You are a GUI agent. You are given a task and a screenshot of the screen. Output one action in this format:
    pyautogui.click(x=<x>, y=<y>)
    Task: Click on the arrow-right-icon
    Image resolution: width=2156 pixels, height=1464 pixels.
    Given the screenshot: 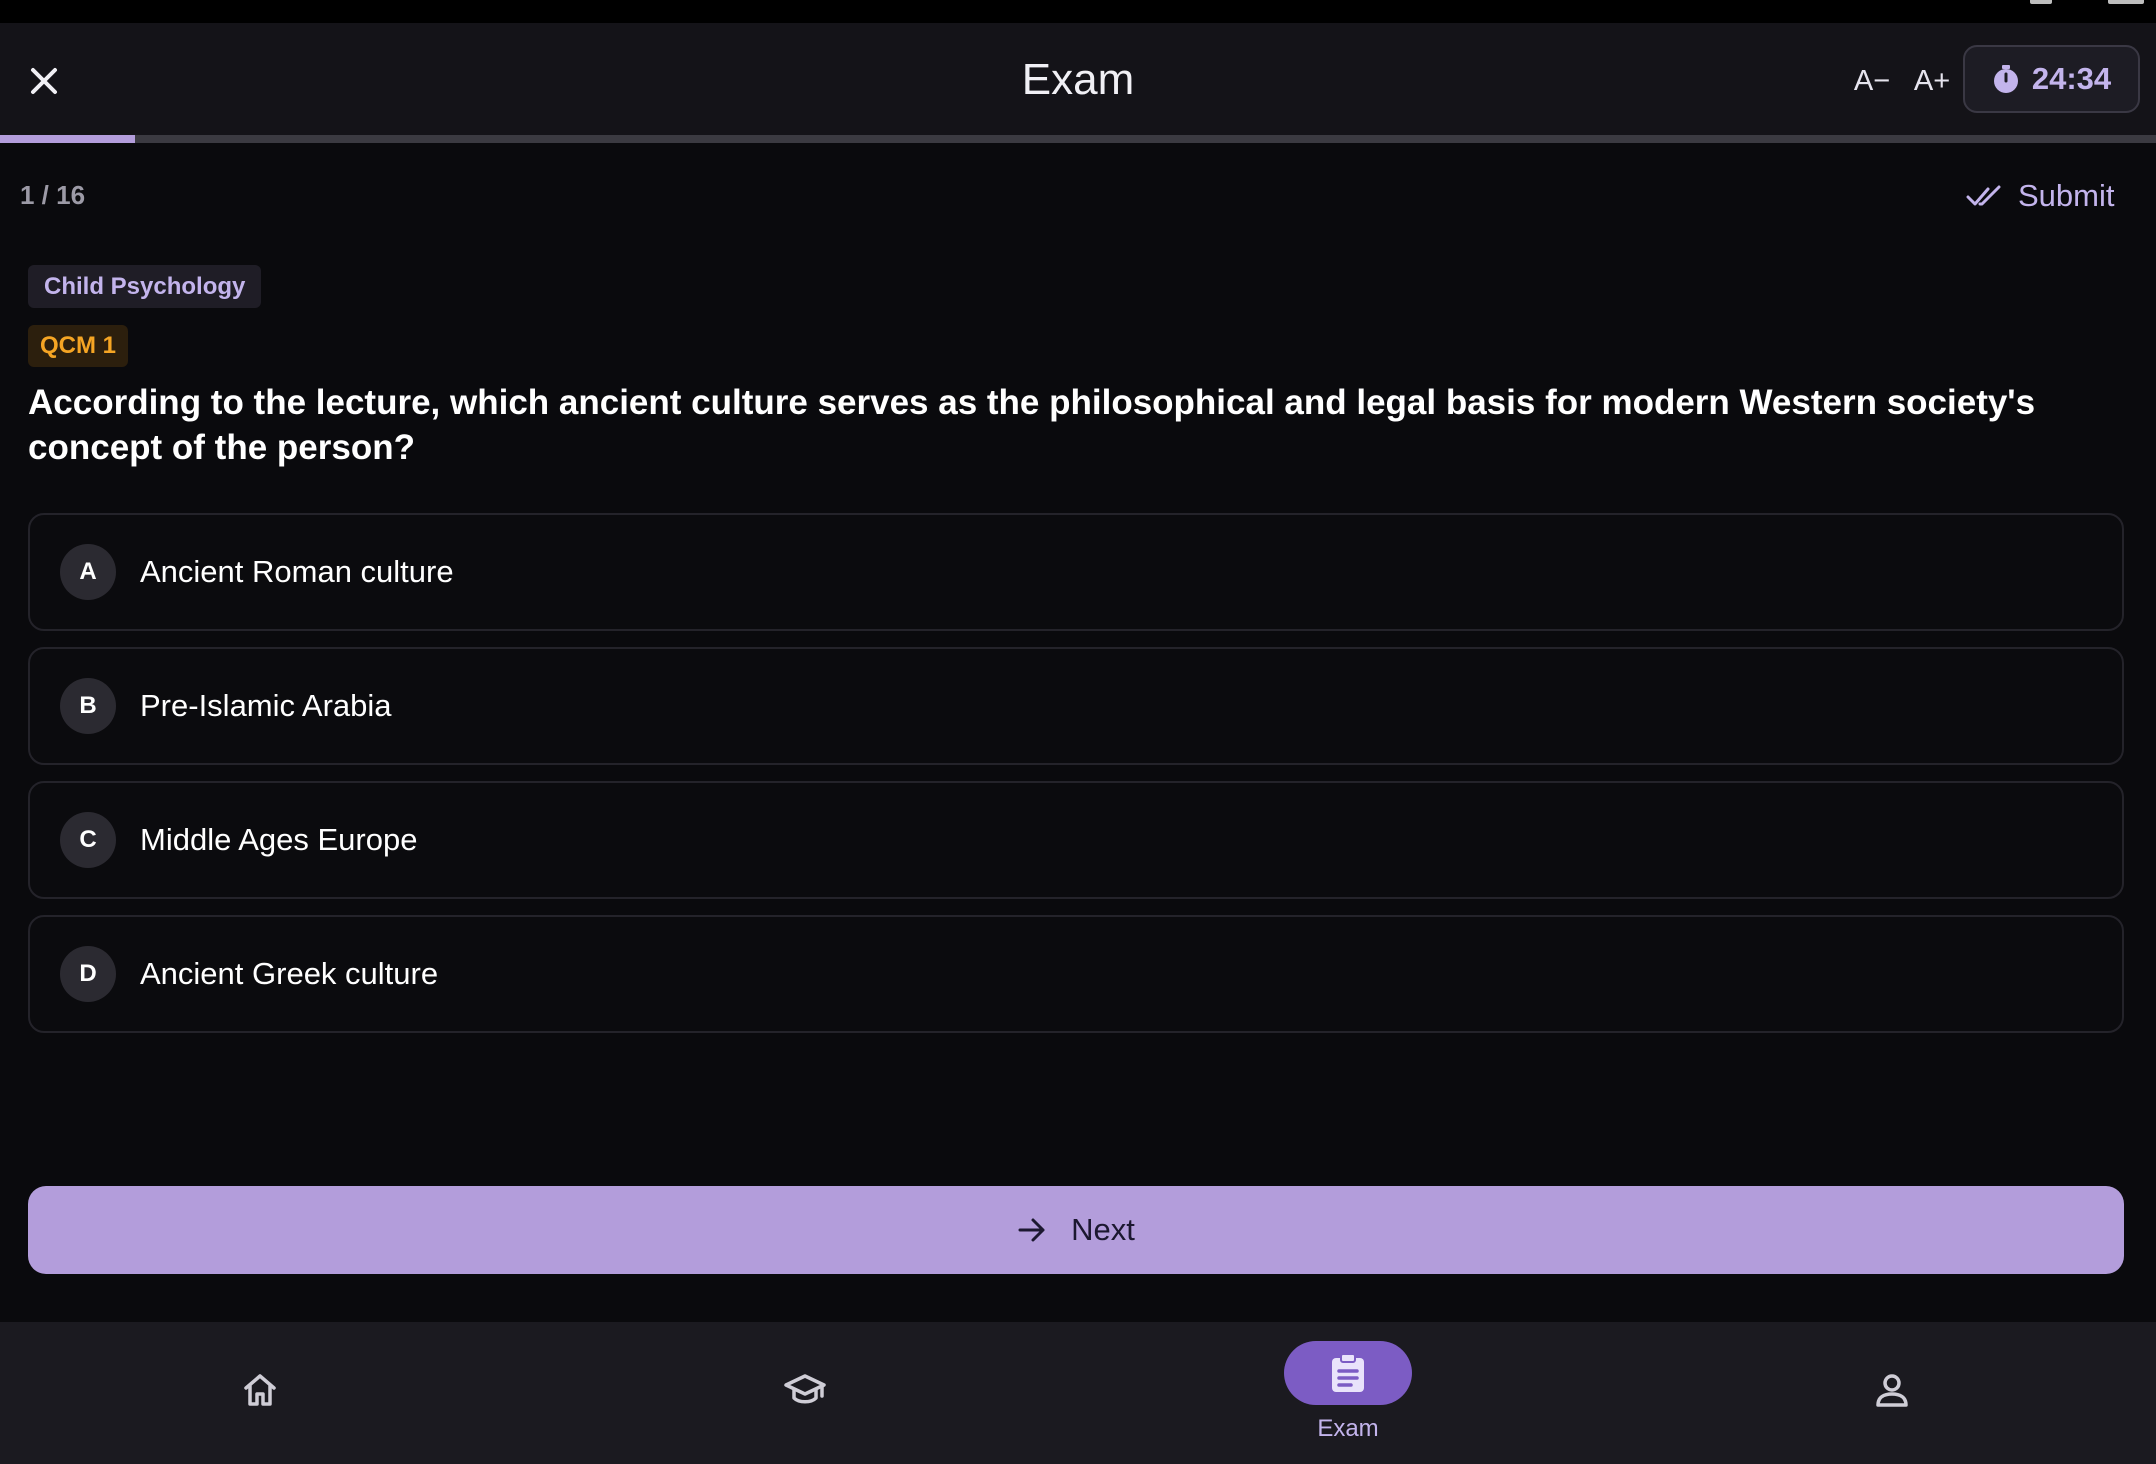 What is the action you would take?
    pyautogui.click(x=1031, y=1230)
    